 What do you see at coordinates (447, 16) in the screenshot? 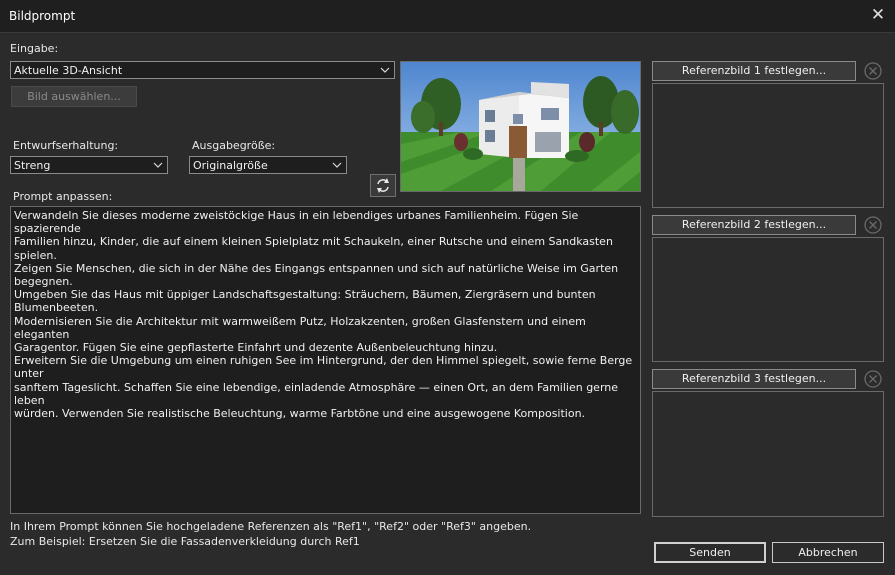
I see `title-bar: Bildprompt ✕` at bounding box center [447, 16].